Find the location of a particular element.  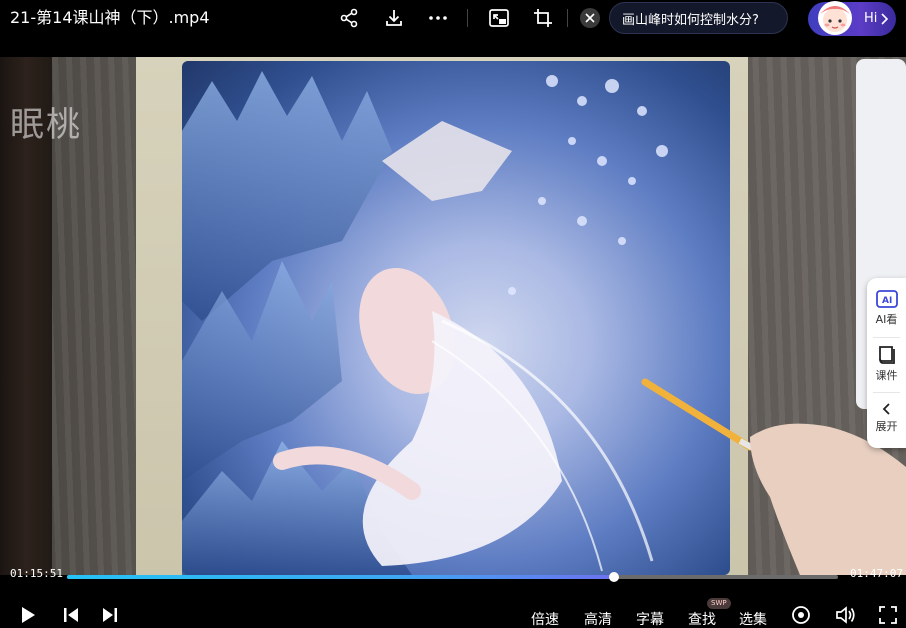

book-icon is located at coordinates (886, 355).